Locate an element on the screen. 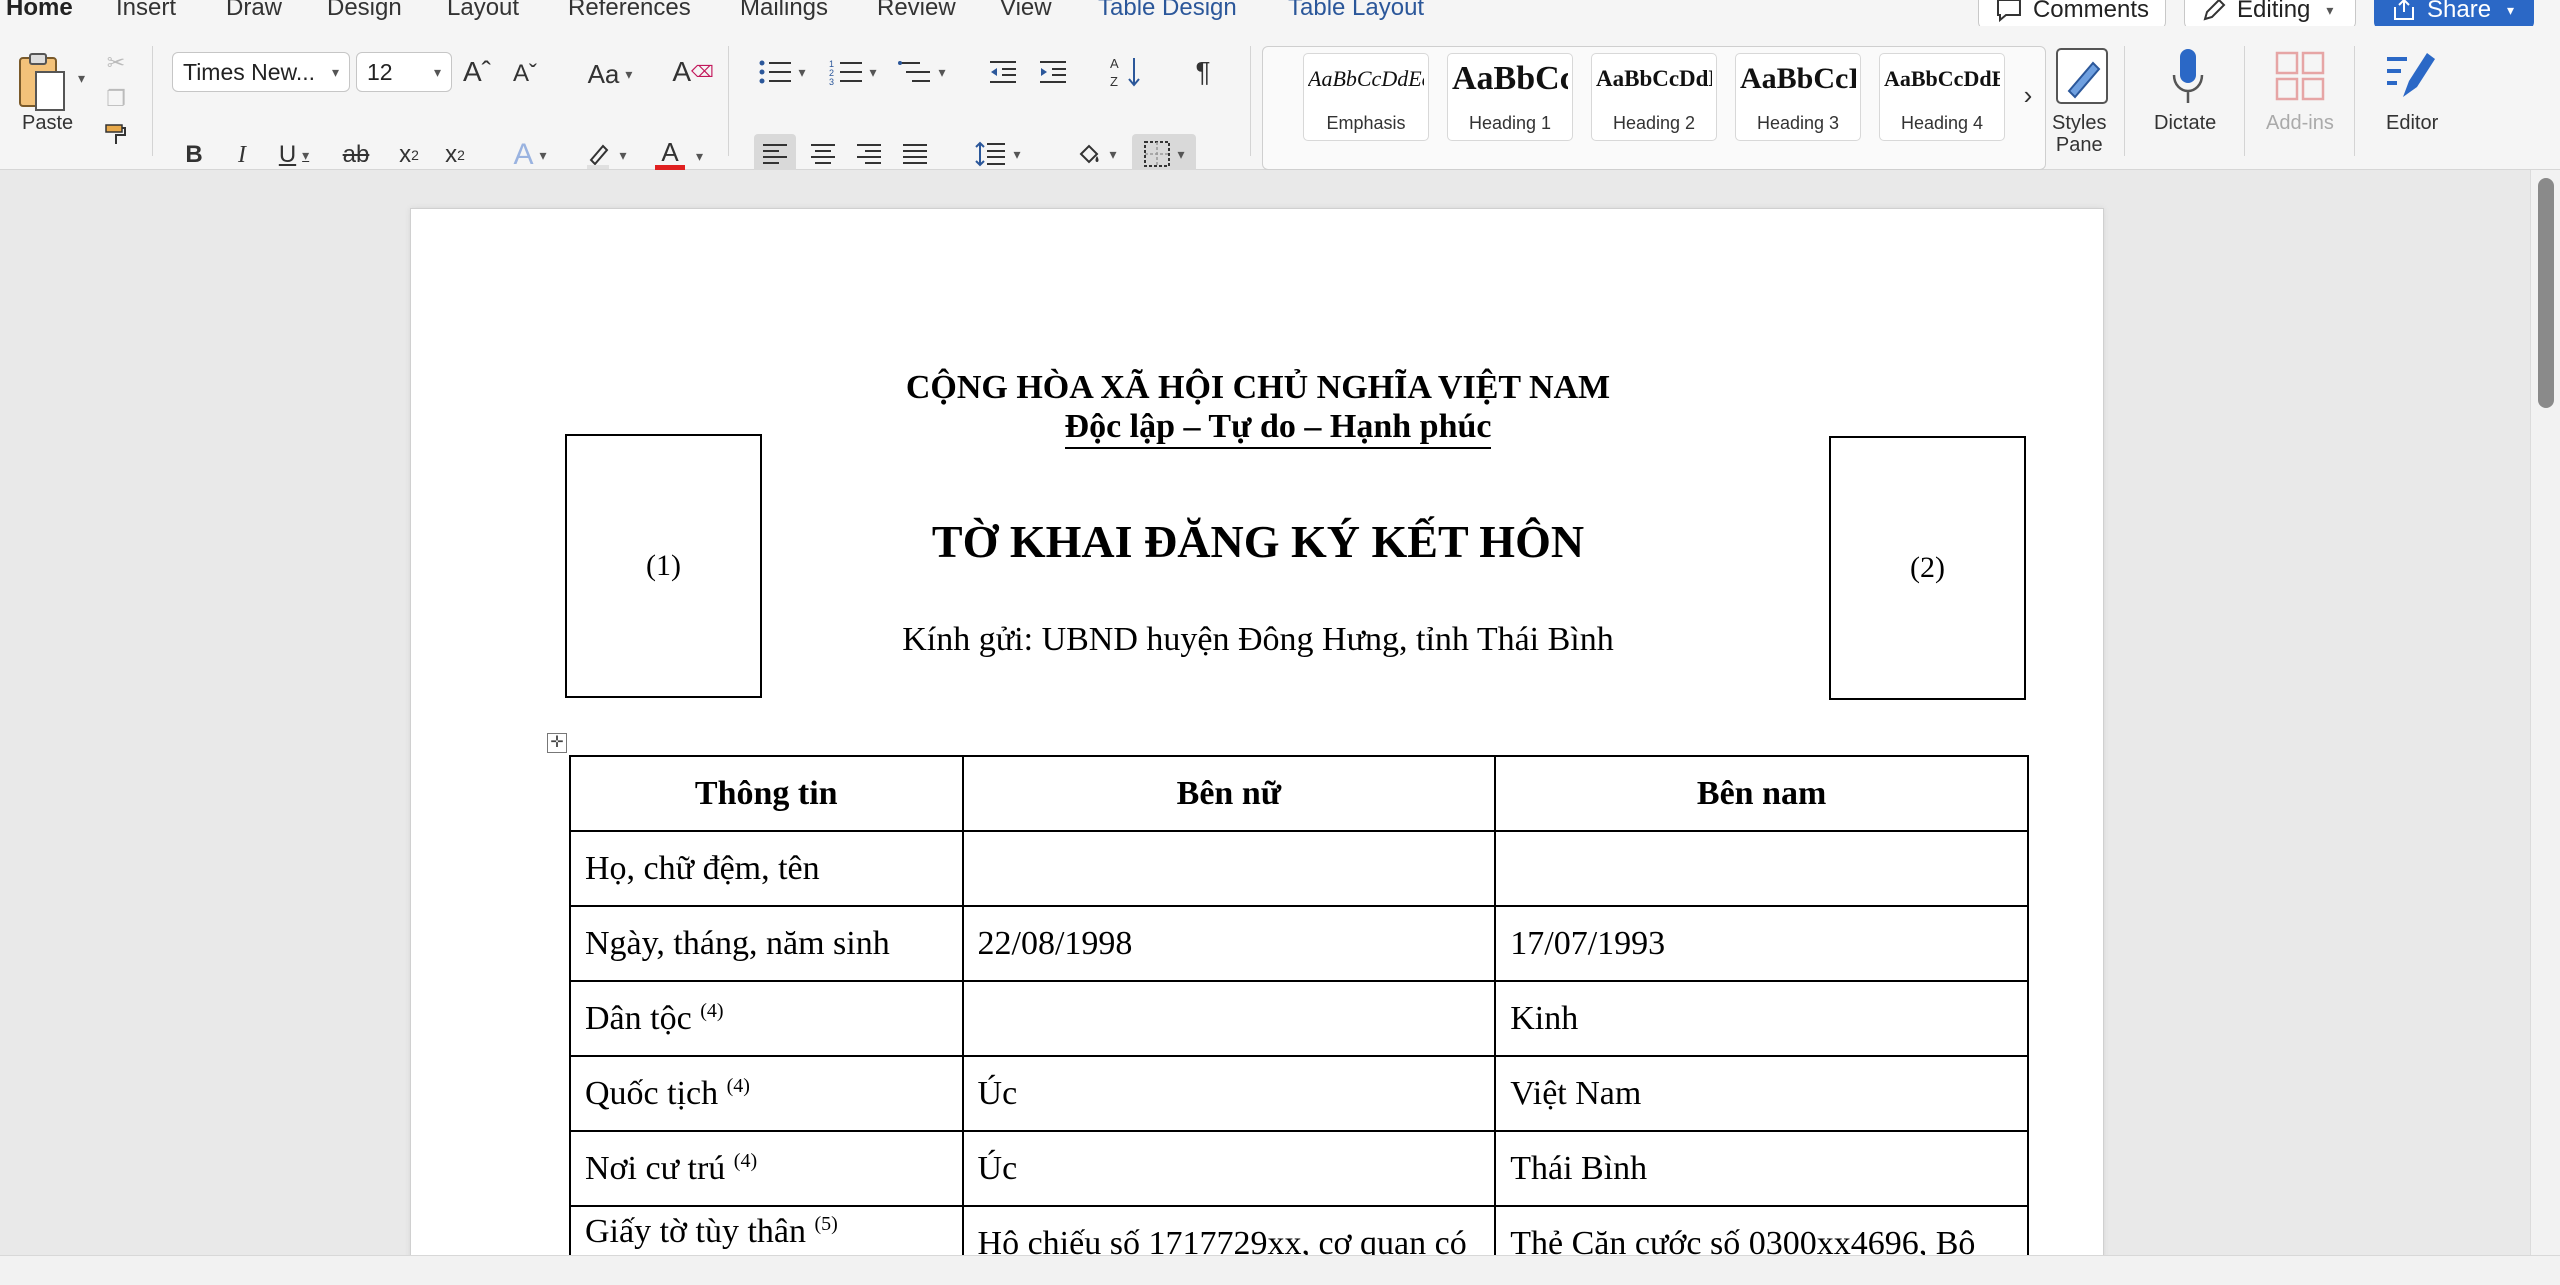 The image size is (2560, 1285). strikethrough-icon: ab is located at coordinates (356, 155).